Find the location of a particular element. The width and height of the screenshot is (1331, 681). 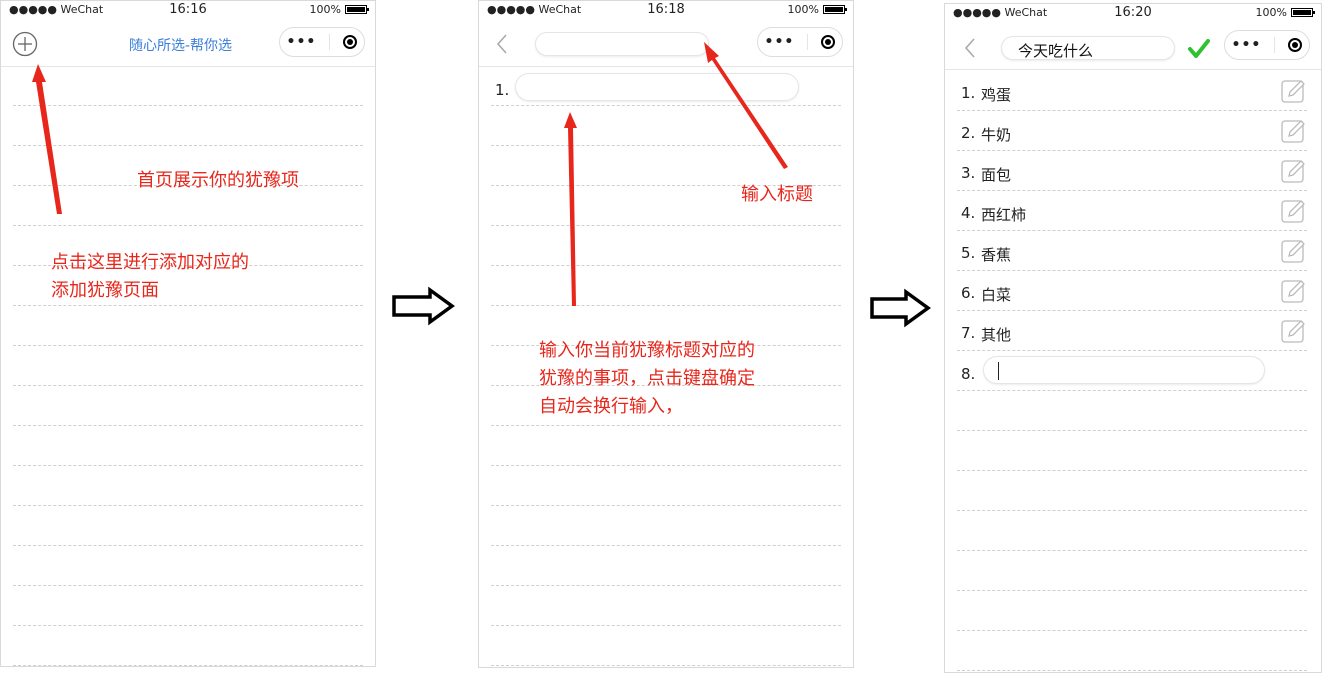

red-arrow-items is located at coordinates (570, 209).